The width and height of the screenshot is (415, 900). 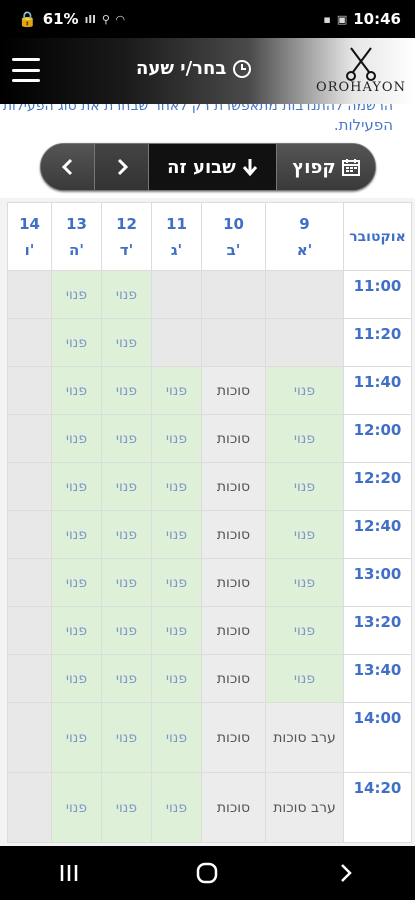 What do you see at coordinates (377, 342) in the screenshot?
I see `time-label: 11:20` at bounding box center [377, 342].